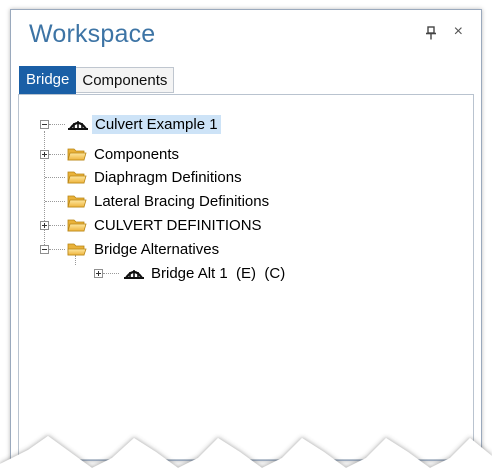  I want to click on tree-node-lateral-bracing-definitions: Lateral Bracing Definitions, so click(169, 201).